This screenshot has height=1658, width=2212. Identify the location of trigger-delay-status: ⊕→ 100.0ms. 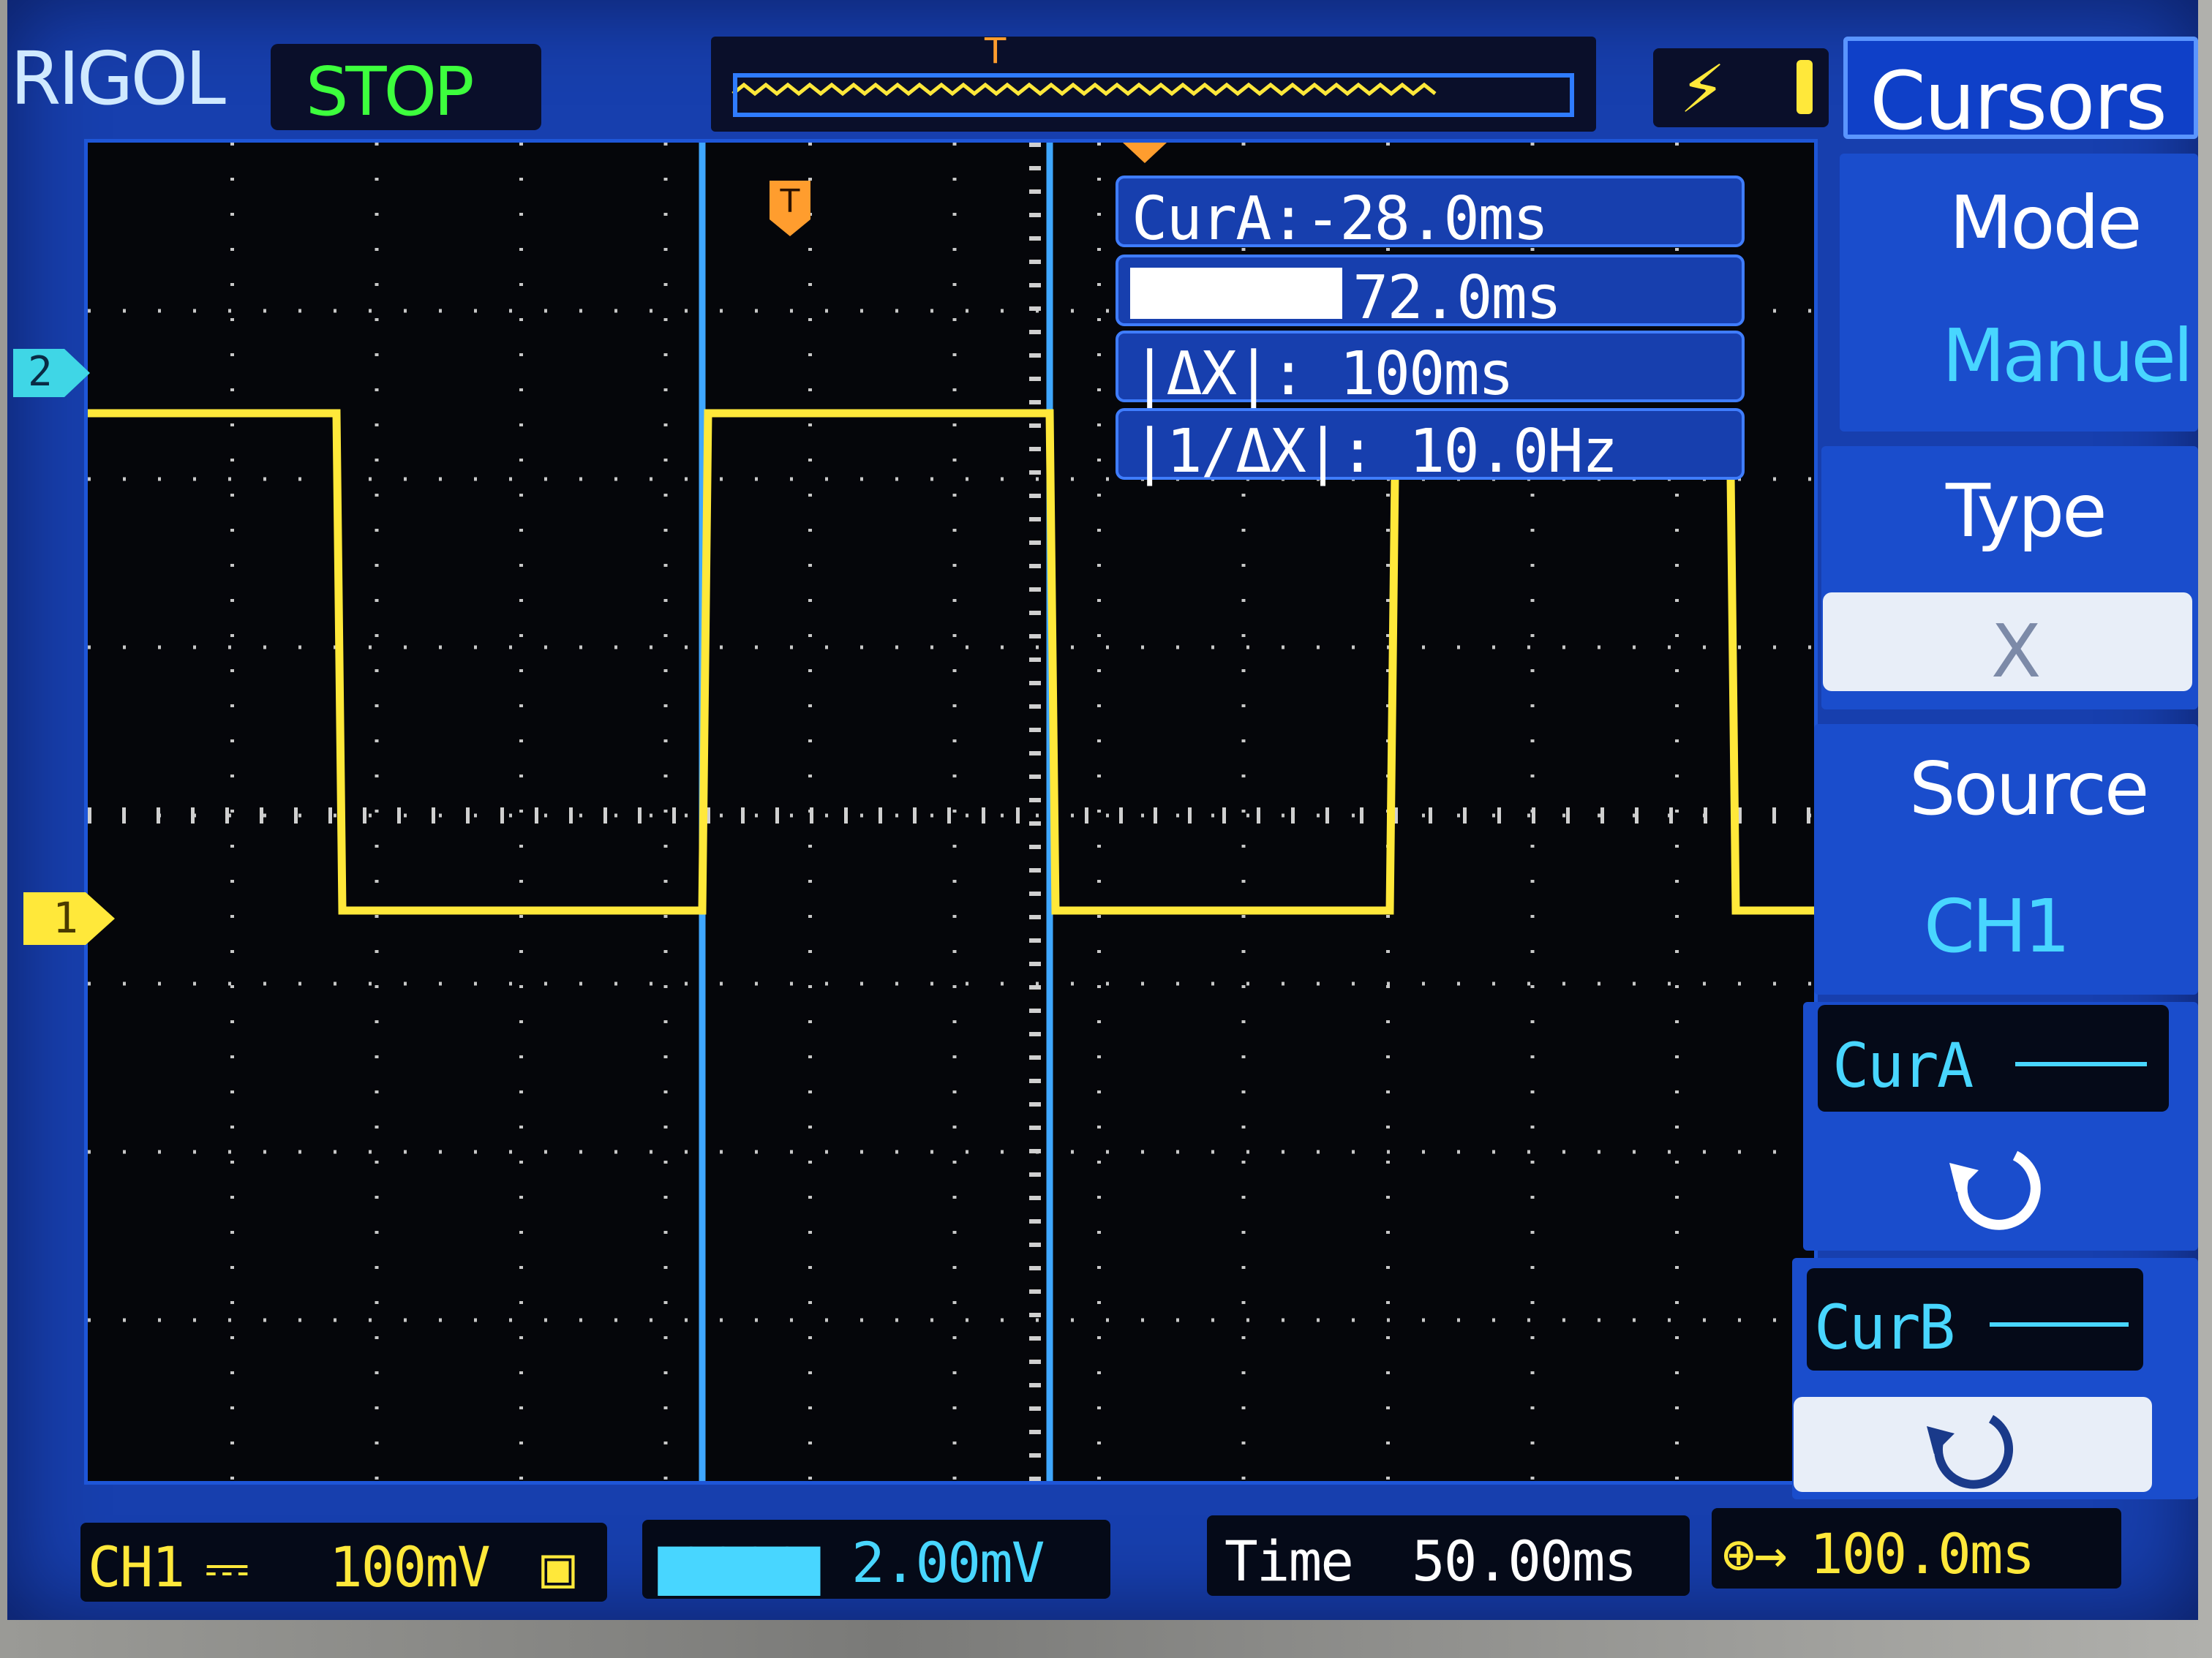
(1916, 1548).